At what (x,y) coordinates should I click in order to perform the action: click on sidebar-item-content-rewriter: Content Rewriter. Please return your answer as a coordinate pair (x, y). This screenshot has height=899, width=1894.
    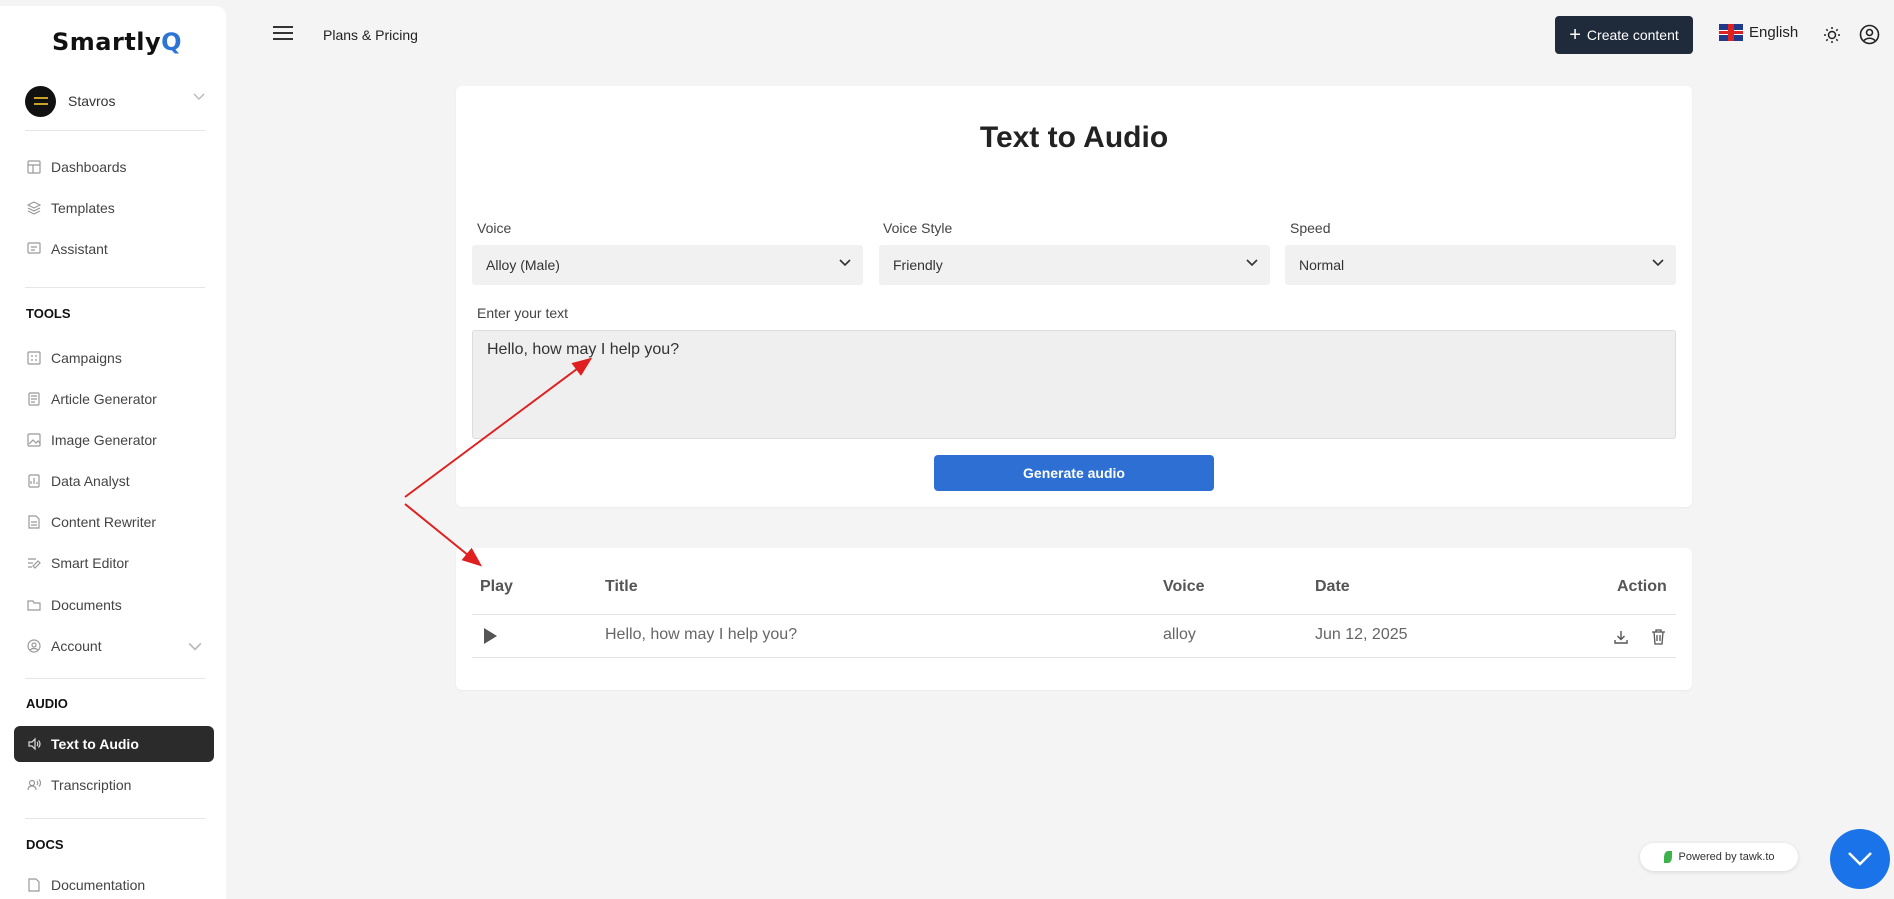
    Looking at the image, I should click on (114, 522).